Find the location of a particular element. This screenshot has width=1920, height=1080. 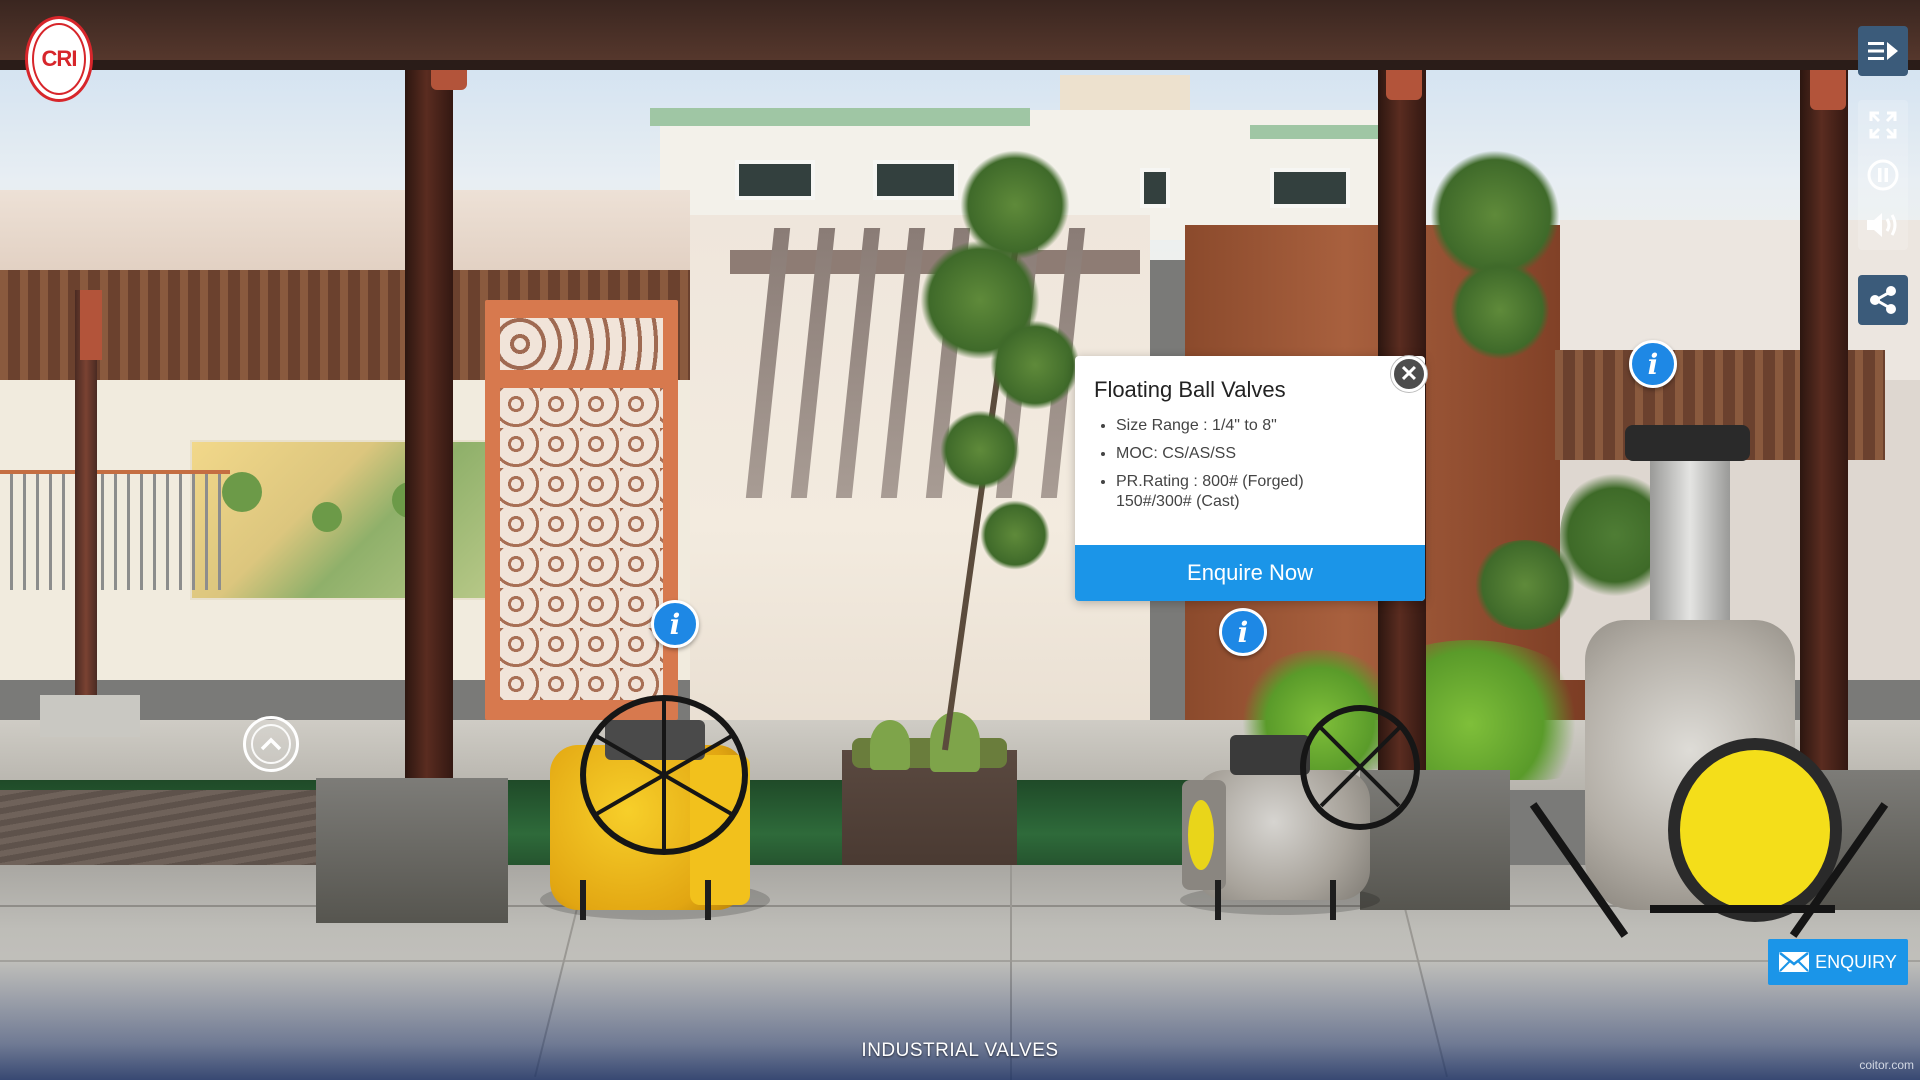

volume-icon is located at coordinates (1882, 225).